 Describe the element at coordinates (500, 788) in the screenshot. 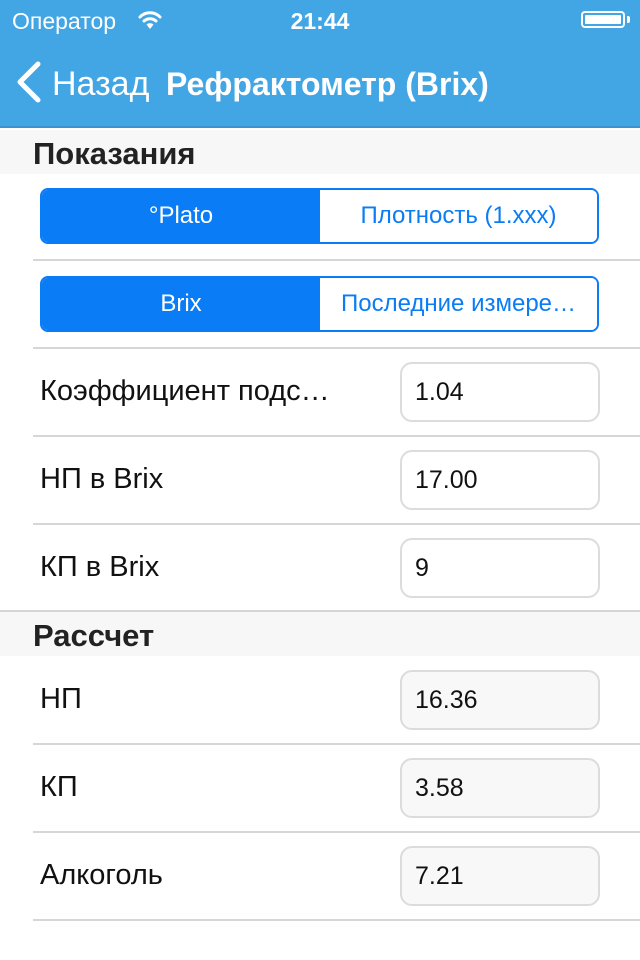

I see `fg-result-field: 3.58` at that location.